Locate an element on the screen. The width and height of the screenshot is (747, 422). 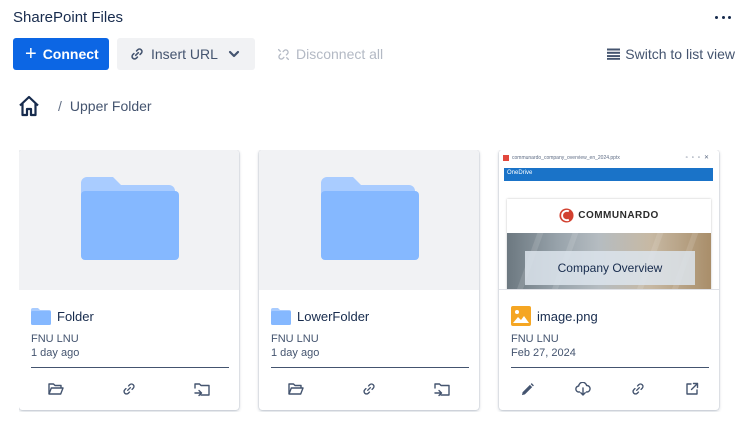
list-icon is located at coordinates (614, 54).